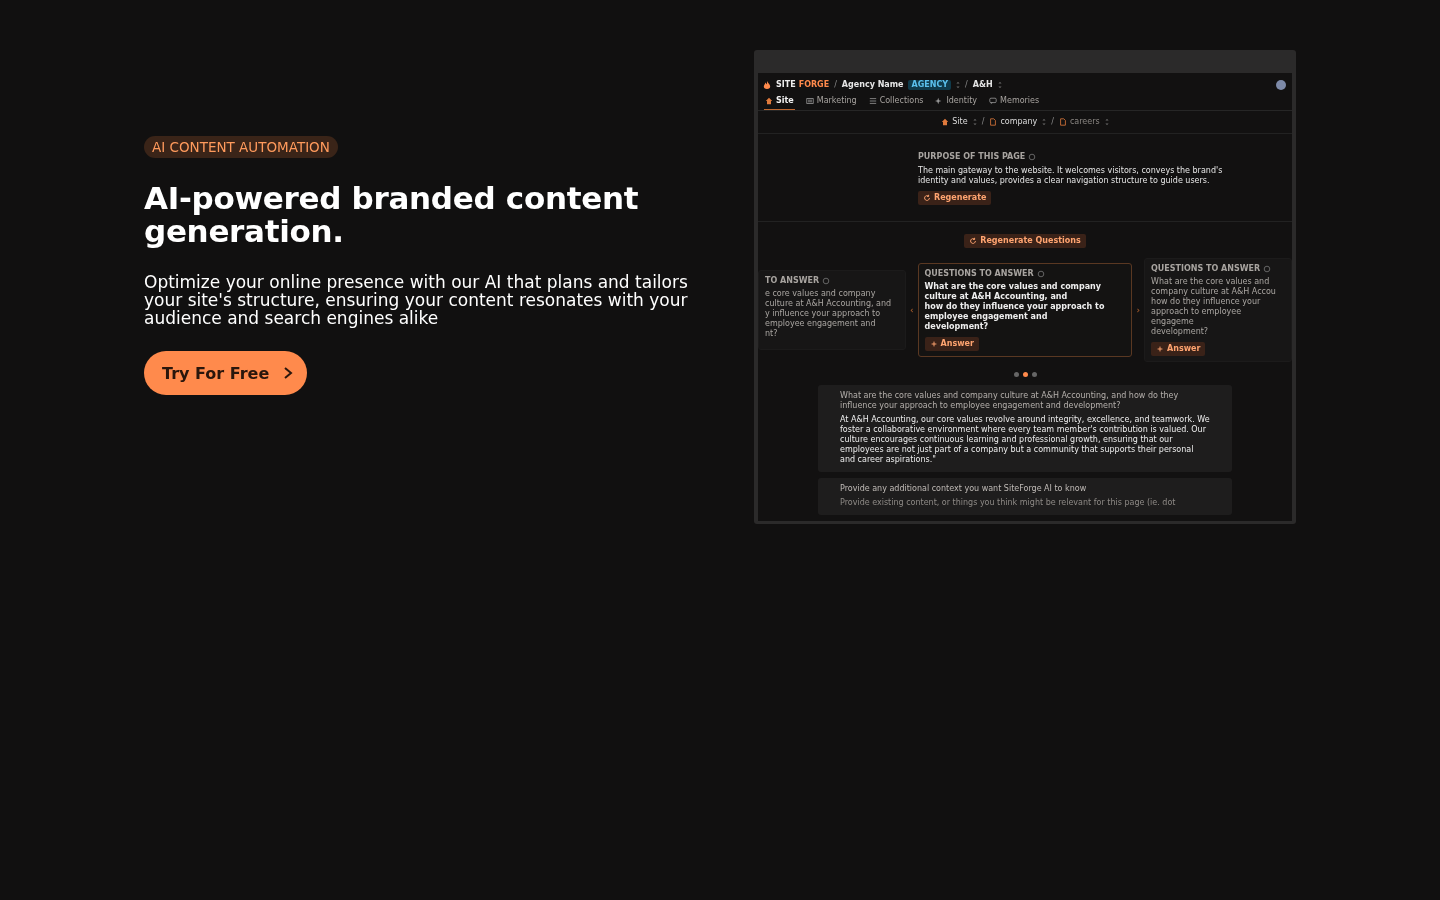 This screenshot has width=1440, height=900. I want to click on category-badge: AI CONTENT AUTOMATION, so click(241, 147).